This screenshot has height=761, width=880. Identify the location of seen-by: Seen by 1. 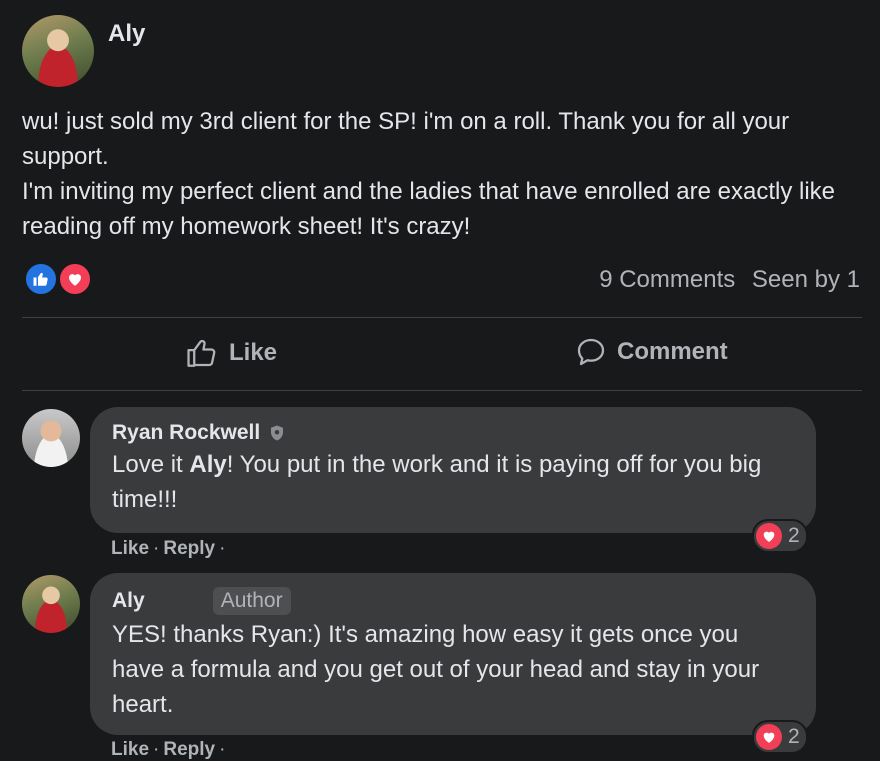
(806, 279).